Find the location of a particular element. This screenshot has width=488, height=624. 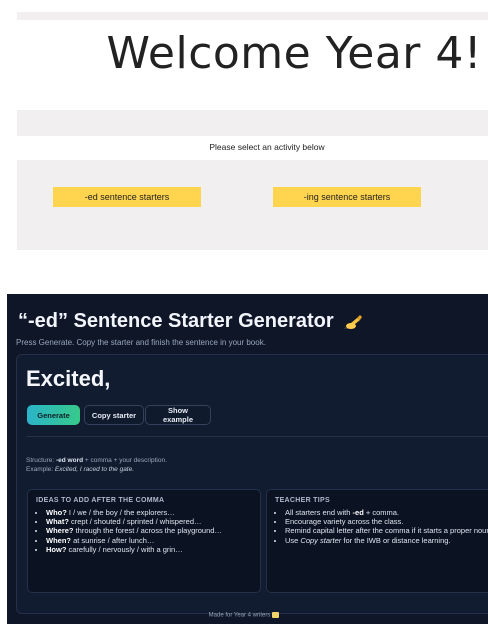

ideas-key: What? is located at coordinates (57, 522).